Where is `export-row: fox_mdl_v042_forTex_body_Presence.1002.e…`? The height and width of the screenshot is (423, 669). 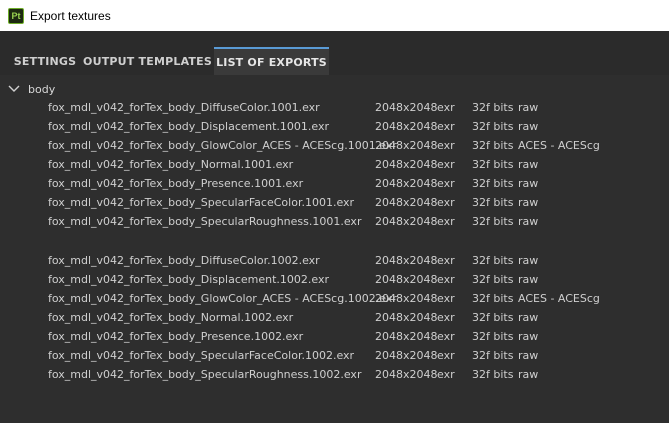 export-row: fox_mdl_v042_forTex_body_Presence.1002.e… is located at coordinates (334, 336).